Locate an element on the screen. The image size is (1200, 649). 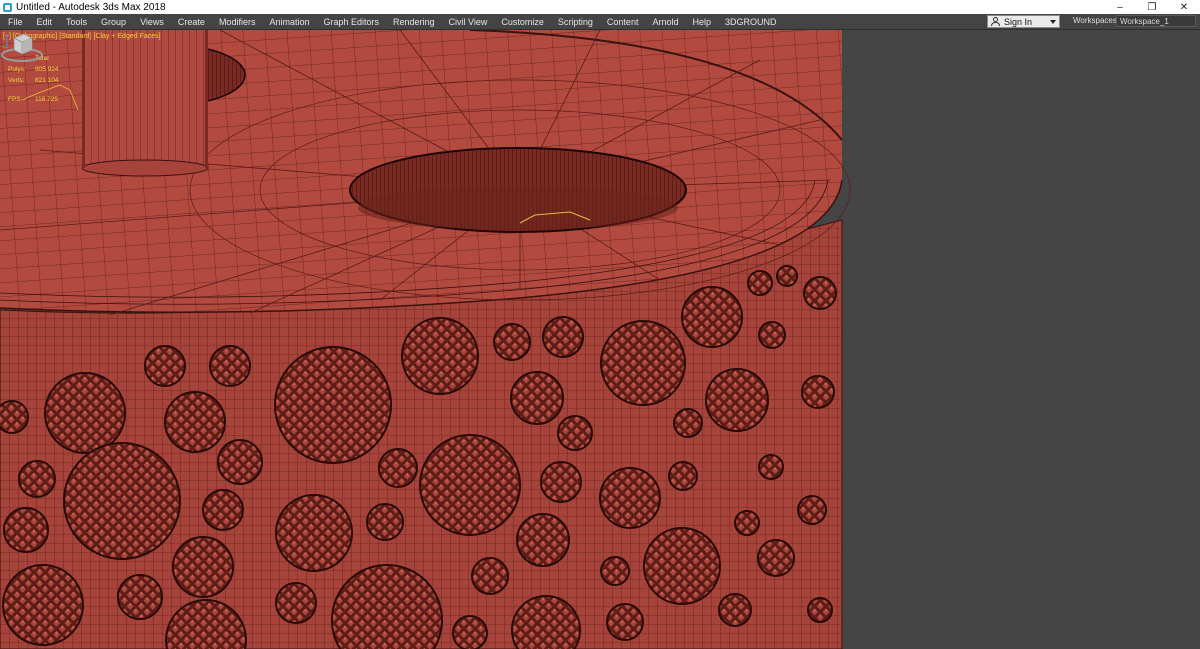
polys-label: Polys: is located at coordinates (17, 69).